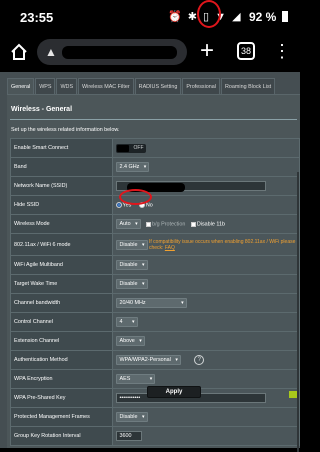 Image resolution: width=320 pixels, height=452 pixels. What do you see at coordinates (155, 265) in the screenshot?
I see `row-agile-multiband: WiFi Agile Multiband Disable` at bounding box center [155, 265].